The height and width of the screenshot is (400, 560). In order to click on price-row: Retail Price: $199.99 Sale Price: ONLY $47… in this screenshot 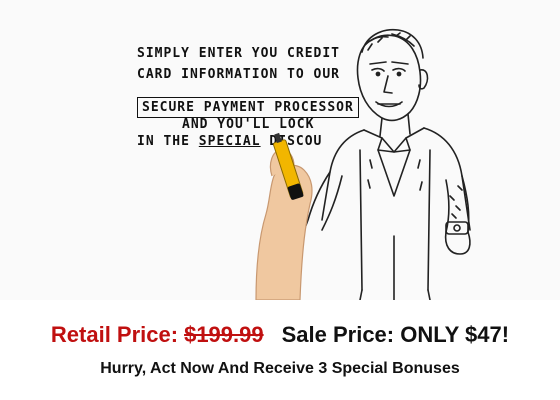, I will do `click(280, 335)`.